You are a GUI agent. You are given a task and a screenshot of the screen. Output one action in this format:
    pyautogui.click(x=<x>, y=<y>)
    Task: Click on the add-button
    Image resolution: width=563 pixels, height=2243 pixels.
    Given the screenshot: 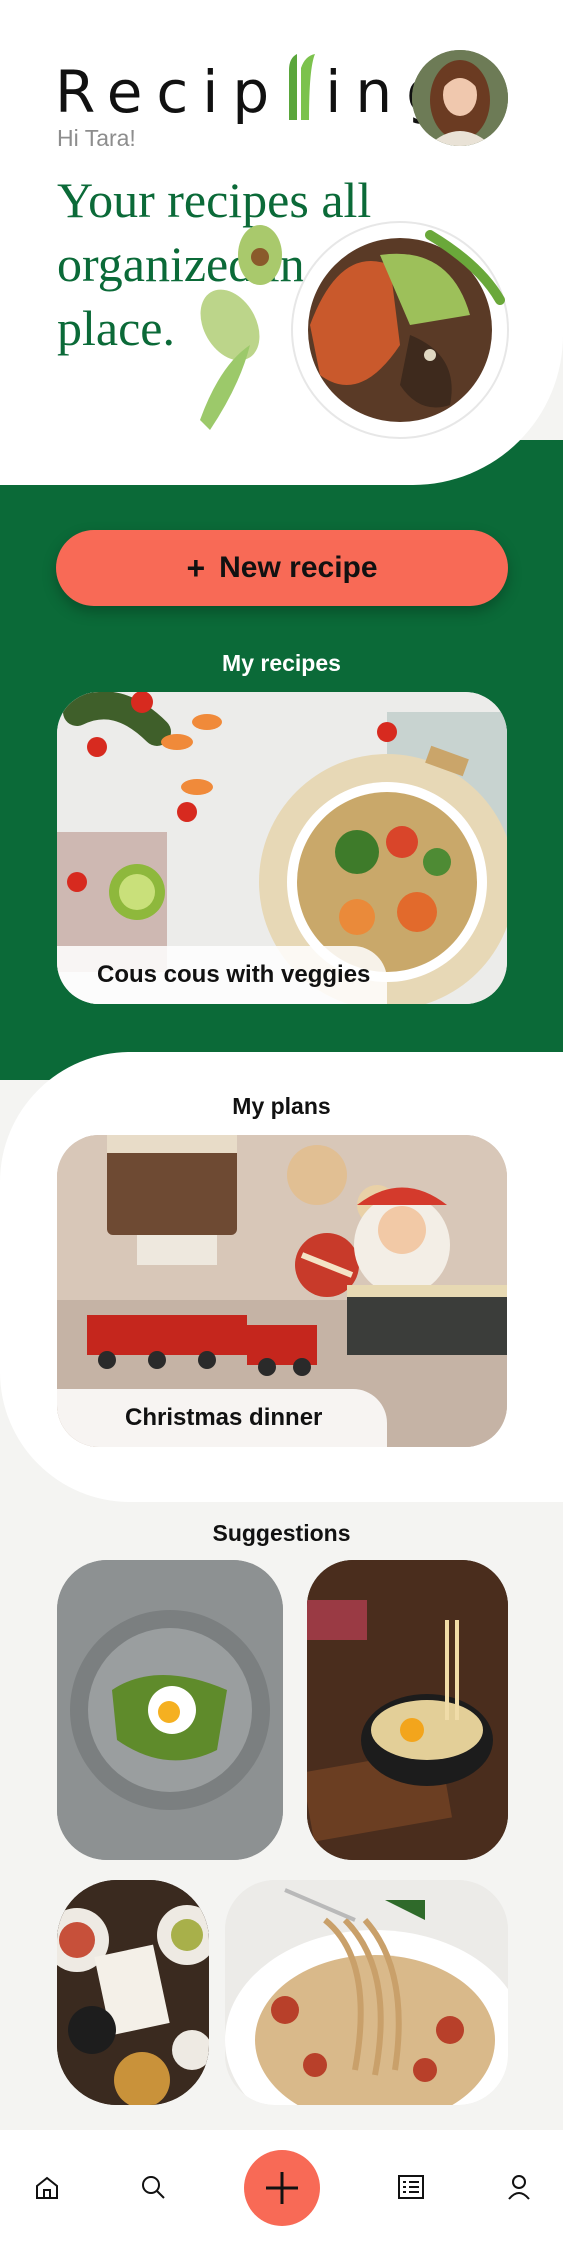 What is the action you would take?
    pyautogui.click(x=282, y=2188)
    